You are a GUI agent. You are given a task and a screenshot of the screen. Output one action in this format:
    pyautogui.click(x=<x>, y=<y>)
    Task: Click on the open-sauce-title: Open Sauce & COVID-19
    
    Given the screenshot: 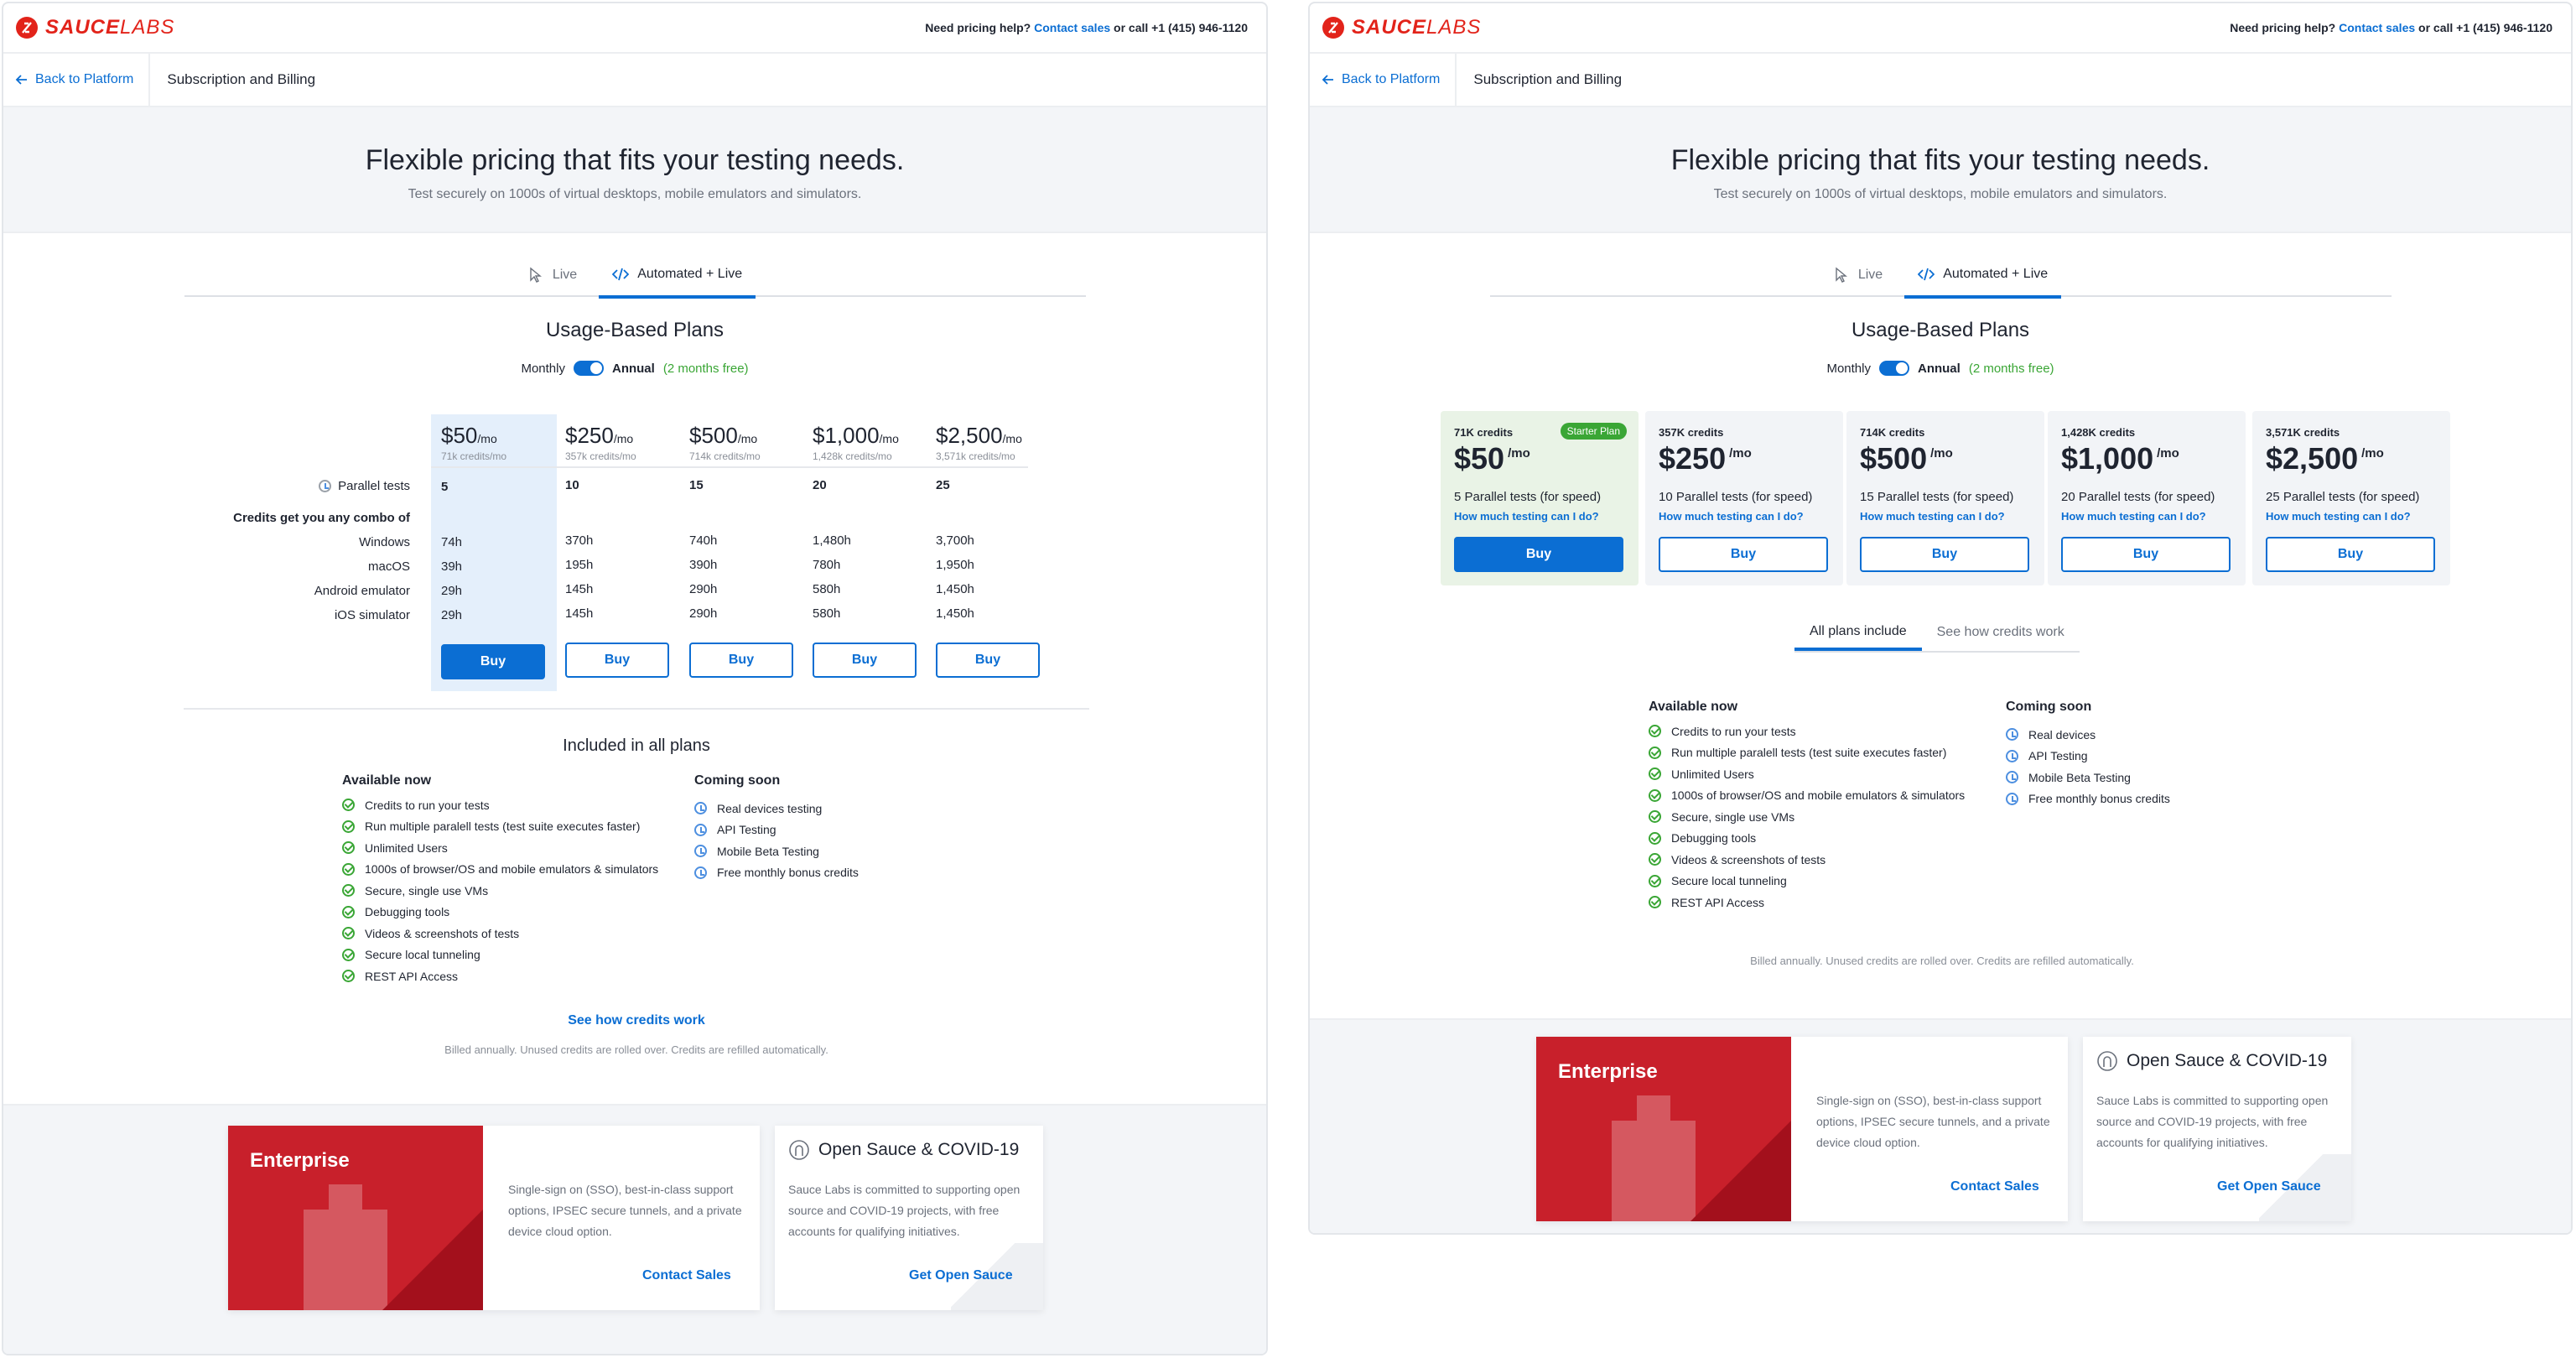 What is the action you would take?
    pyautogui.click(x=903, y=1150)
    